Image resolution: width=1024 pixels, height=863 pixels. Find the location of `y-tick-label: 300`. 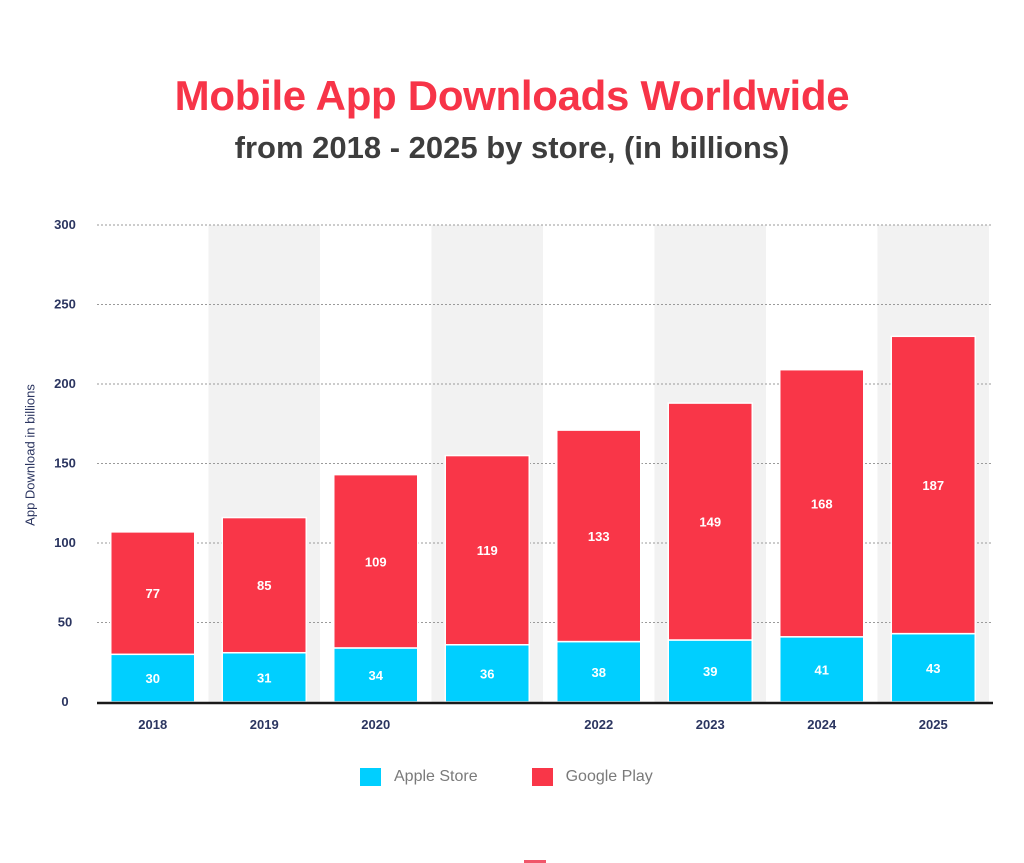

y-tick-label: 300 is located at coordinates (65, 224).